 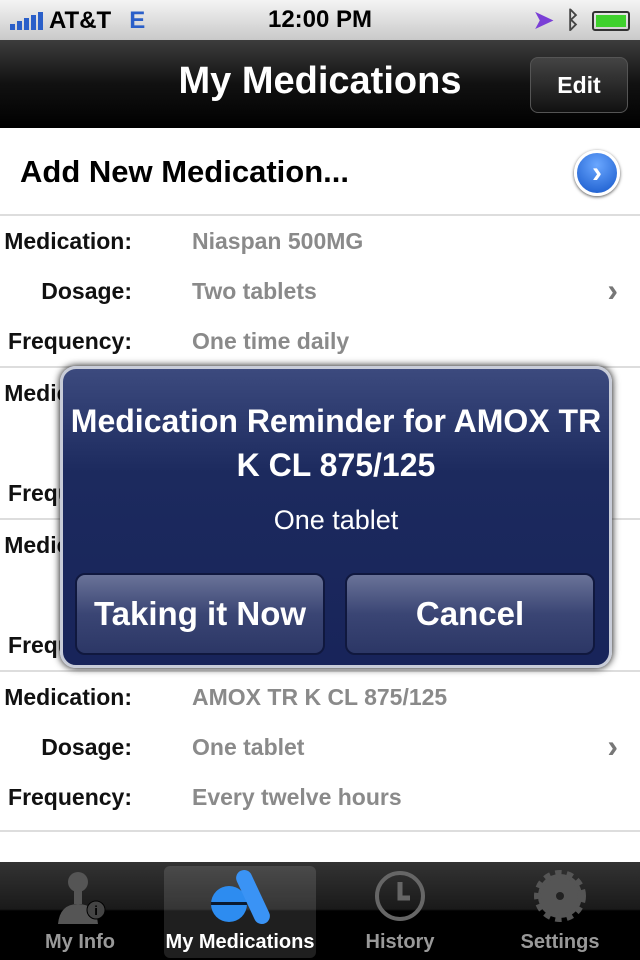 I want to click on location-icon: ➤, so click(x=543, y=20).